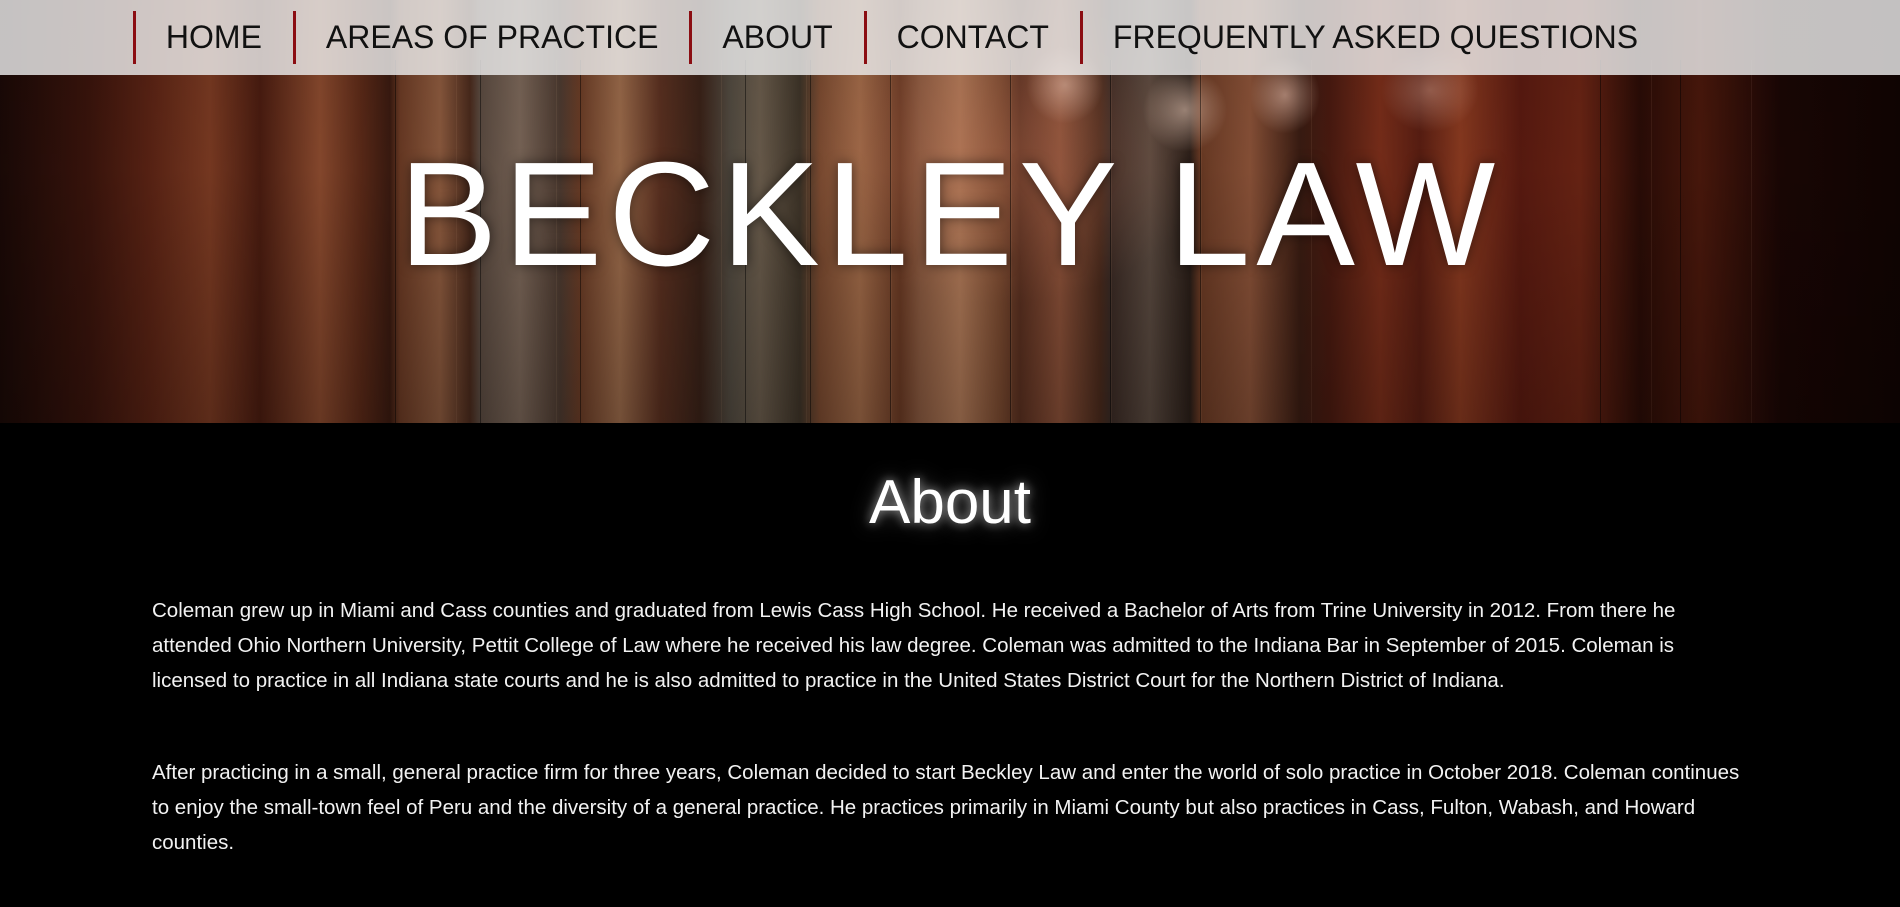 The image size is (1900, 907). Describe the element at coordinates (950, 502) in the screenshot. I see `about-heading: About` at that location.